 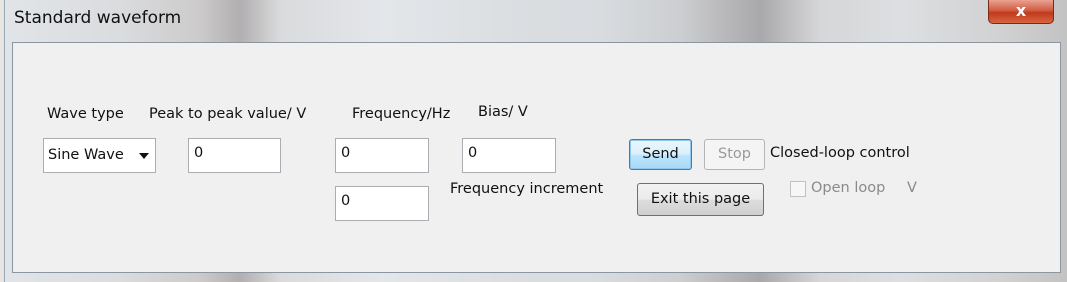 I want to click on peak-to-peak-input: 0, so click(x=234, y=155).